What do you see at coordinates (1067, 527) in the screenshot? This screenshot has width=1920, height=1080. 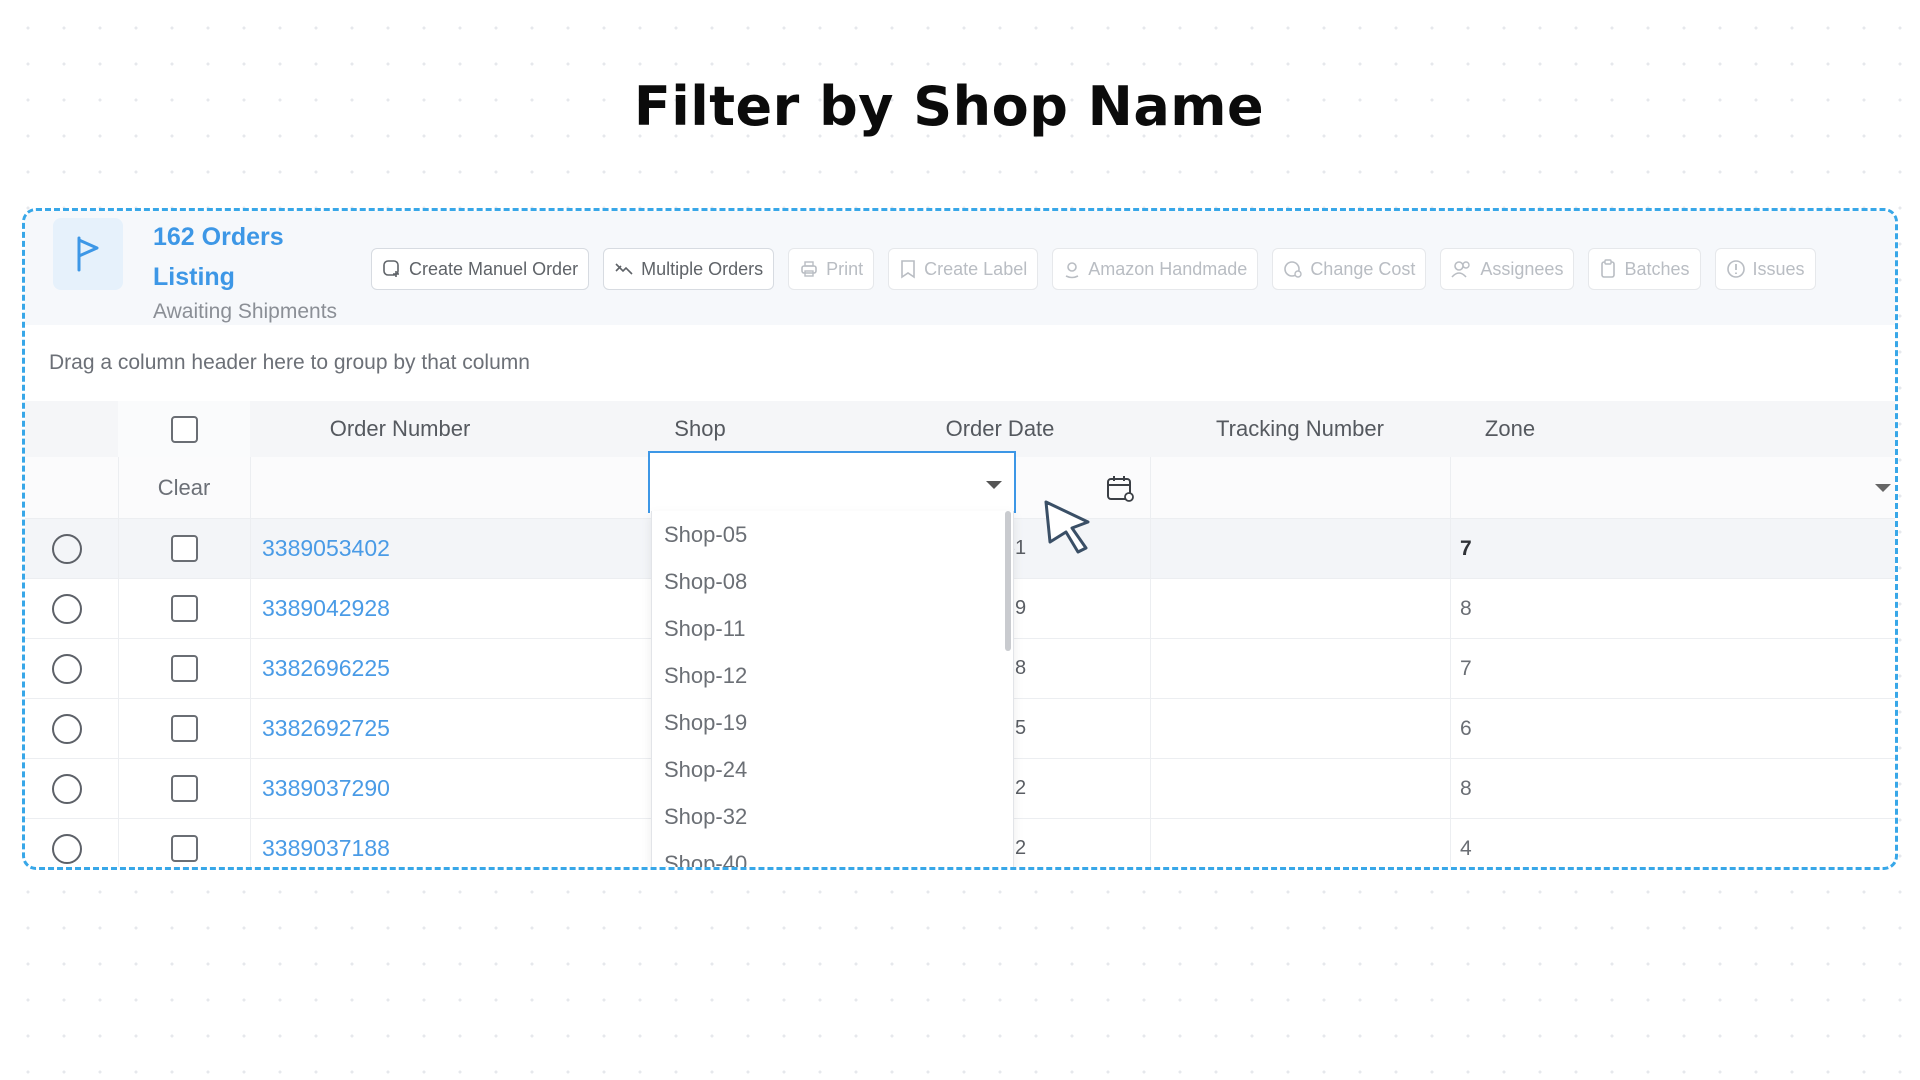 I see `mouse-cursor-icon` at bounding box center [1067, 527].